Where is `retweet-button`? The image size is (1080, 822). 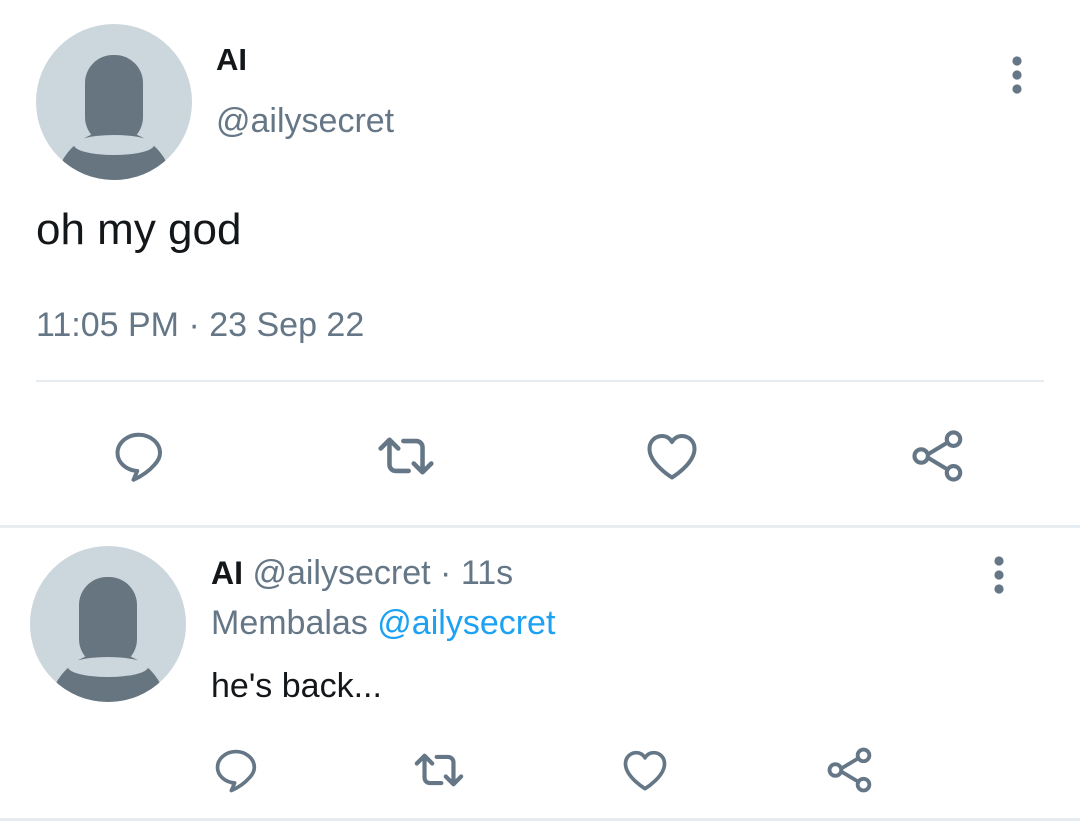 retweet-button is located at coordinates (406, 456).